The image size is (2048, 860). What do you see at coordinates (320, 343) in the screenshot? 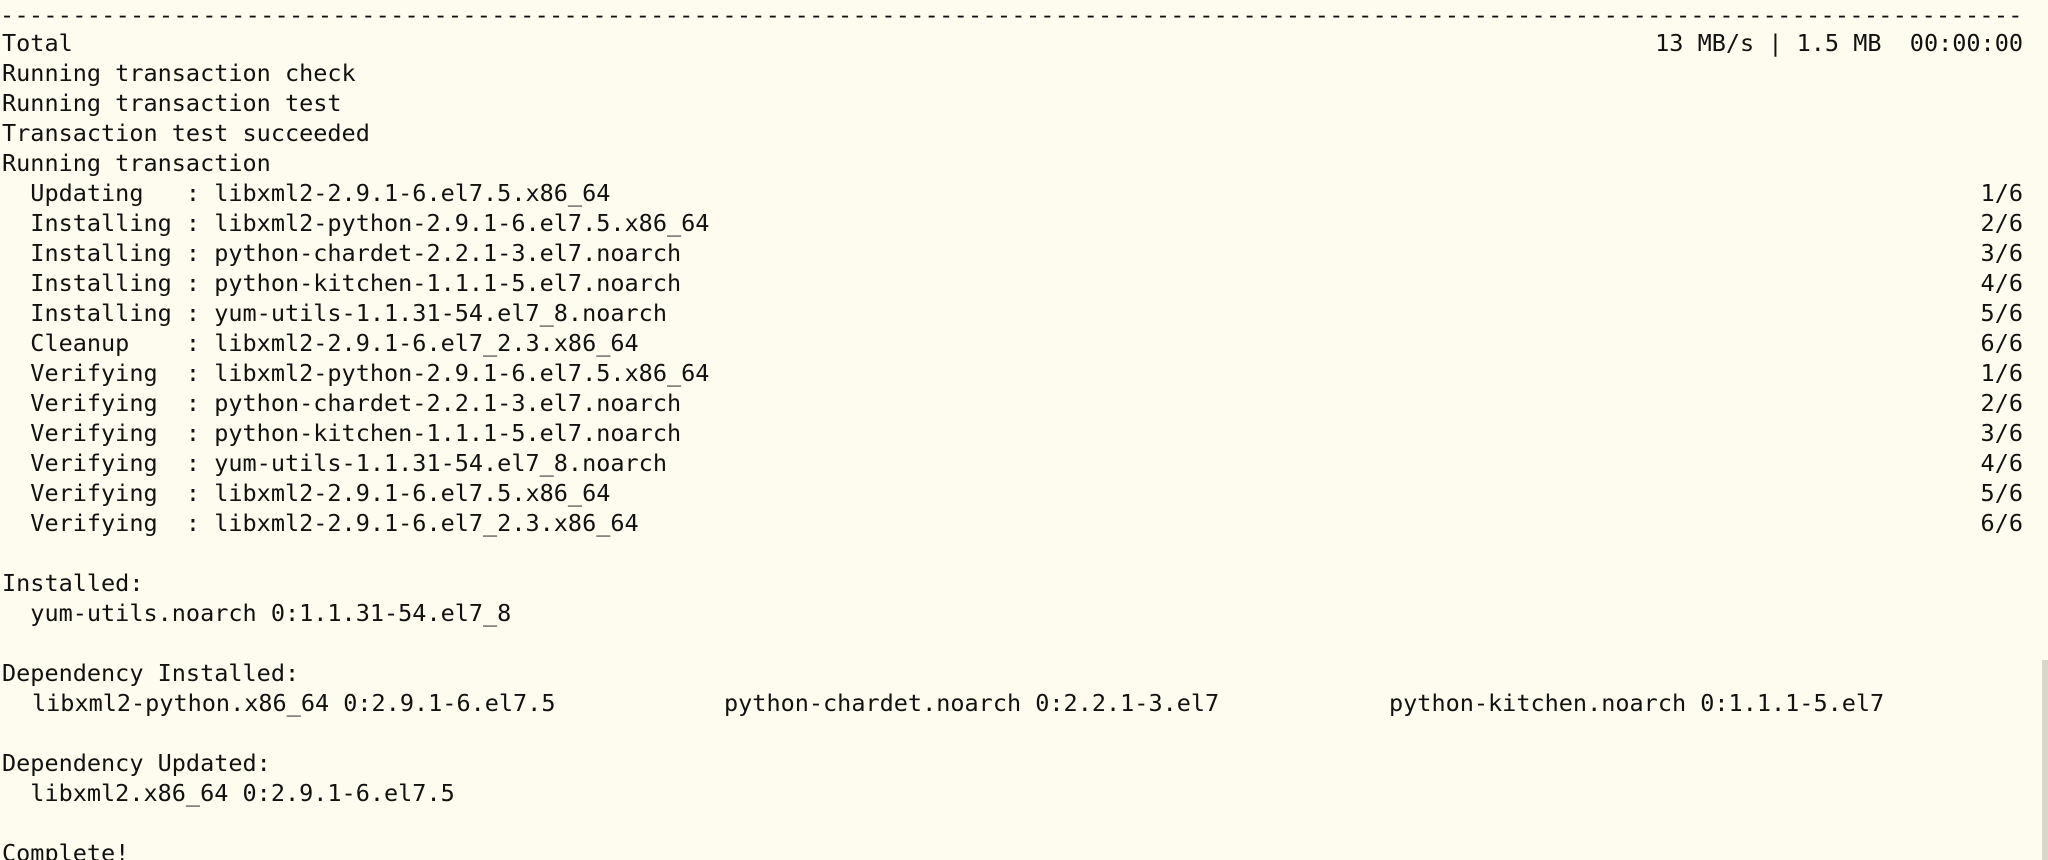
I see `step-line: Cleanup : libxml2-2.9.1-6.el7_2.3.x86_64` at bounding box center [320, 343].